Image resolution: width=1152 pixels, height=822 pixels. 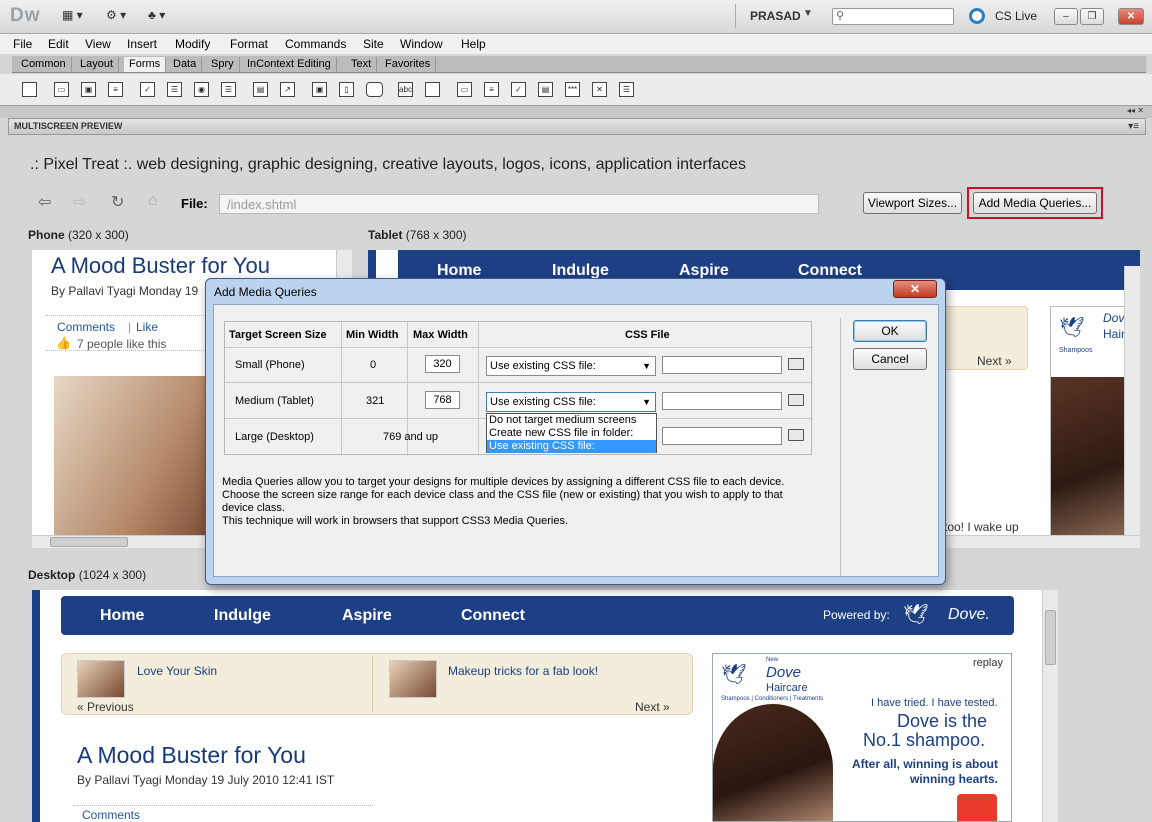 I want to click on option-create-new-css: Create new CSS file in folder:, so click(x=571, y=433).